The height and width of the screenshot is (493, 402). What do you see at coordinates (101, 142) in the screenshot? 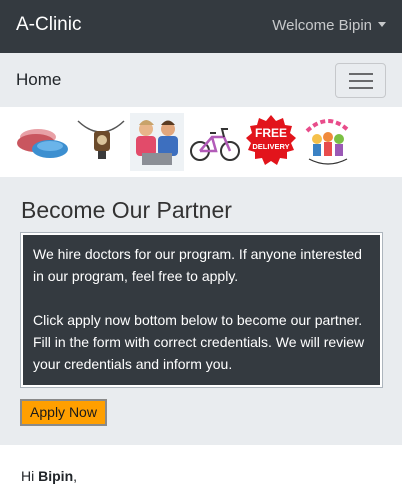
I see `lantern-icon` at bounding box center [101, 142].